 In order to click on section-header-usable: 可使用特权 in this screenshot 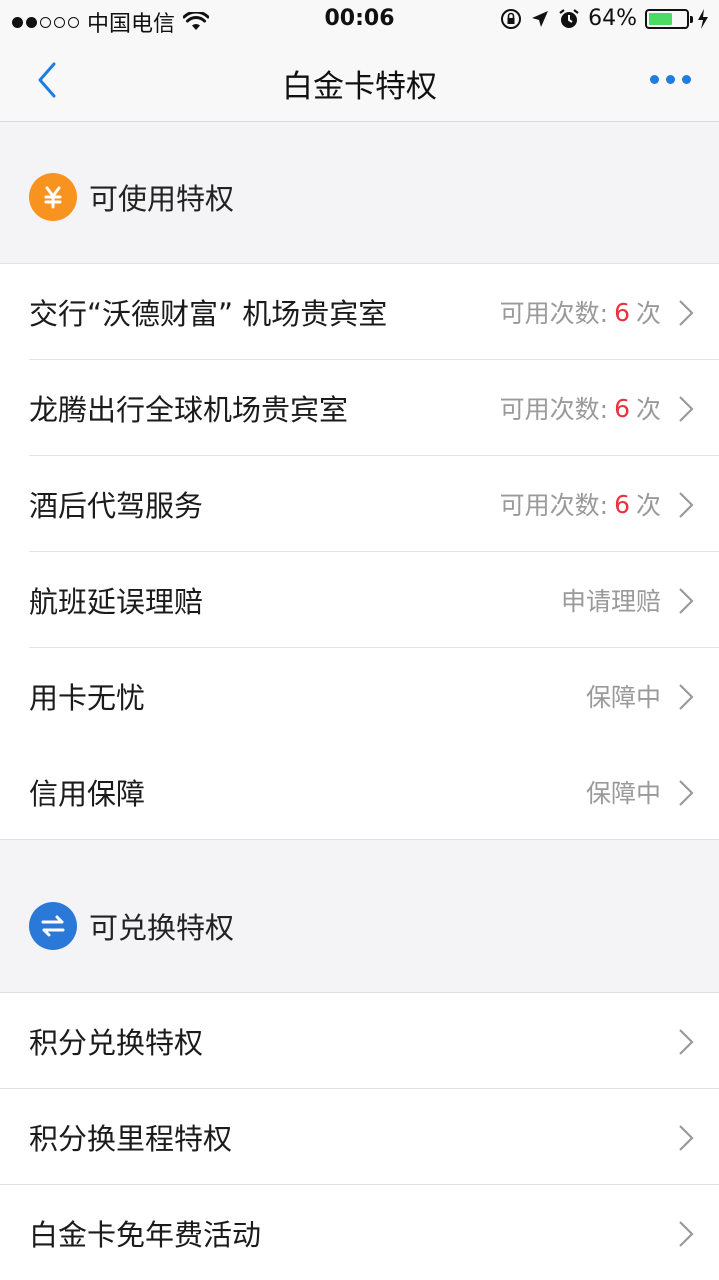, I will do `click(359, 197)`.